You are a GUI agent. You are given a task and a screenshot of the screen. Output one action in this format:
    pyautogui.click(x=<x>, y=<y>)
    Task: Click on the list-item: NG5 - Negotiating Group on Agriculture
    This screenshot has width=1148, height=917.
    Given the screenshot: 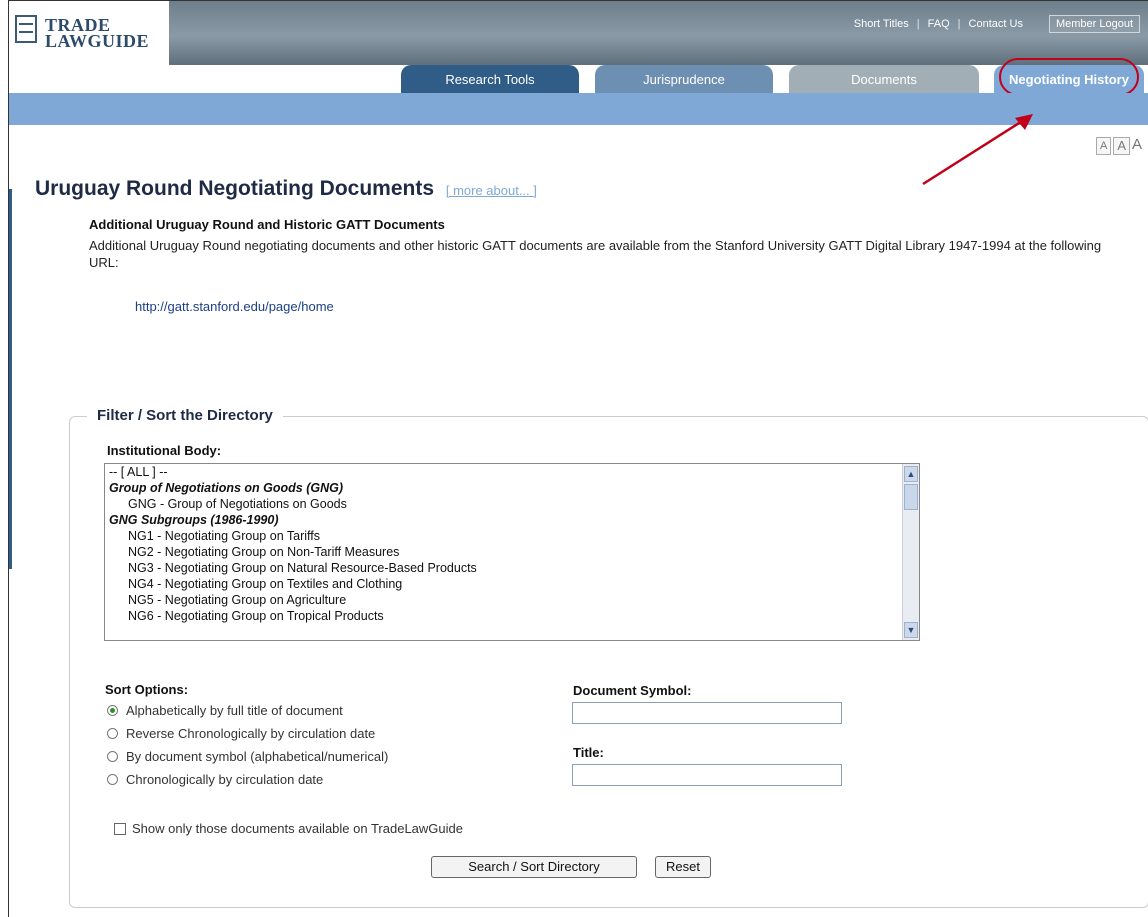 What is the action you would take?
    pyautogui.click(x=512, y=600)
    